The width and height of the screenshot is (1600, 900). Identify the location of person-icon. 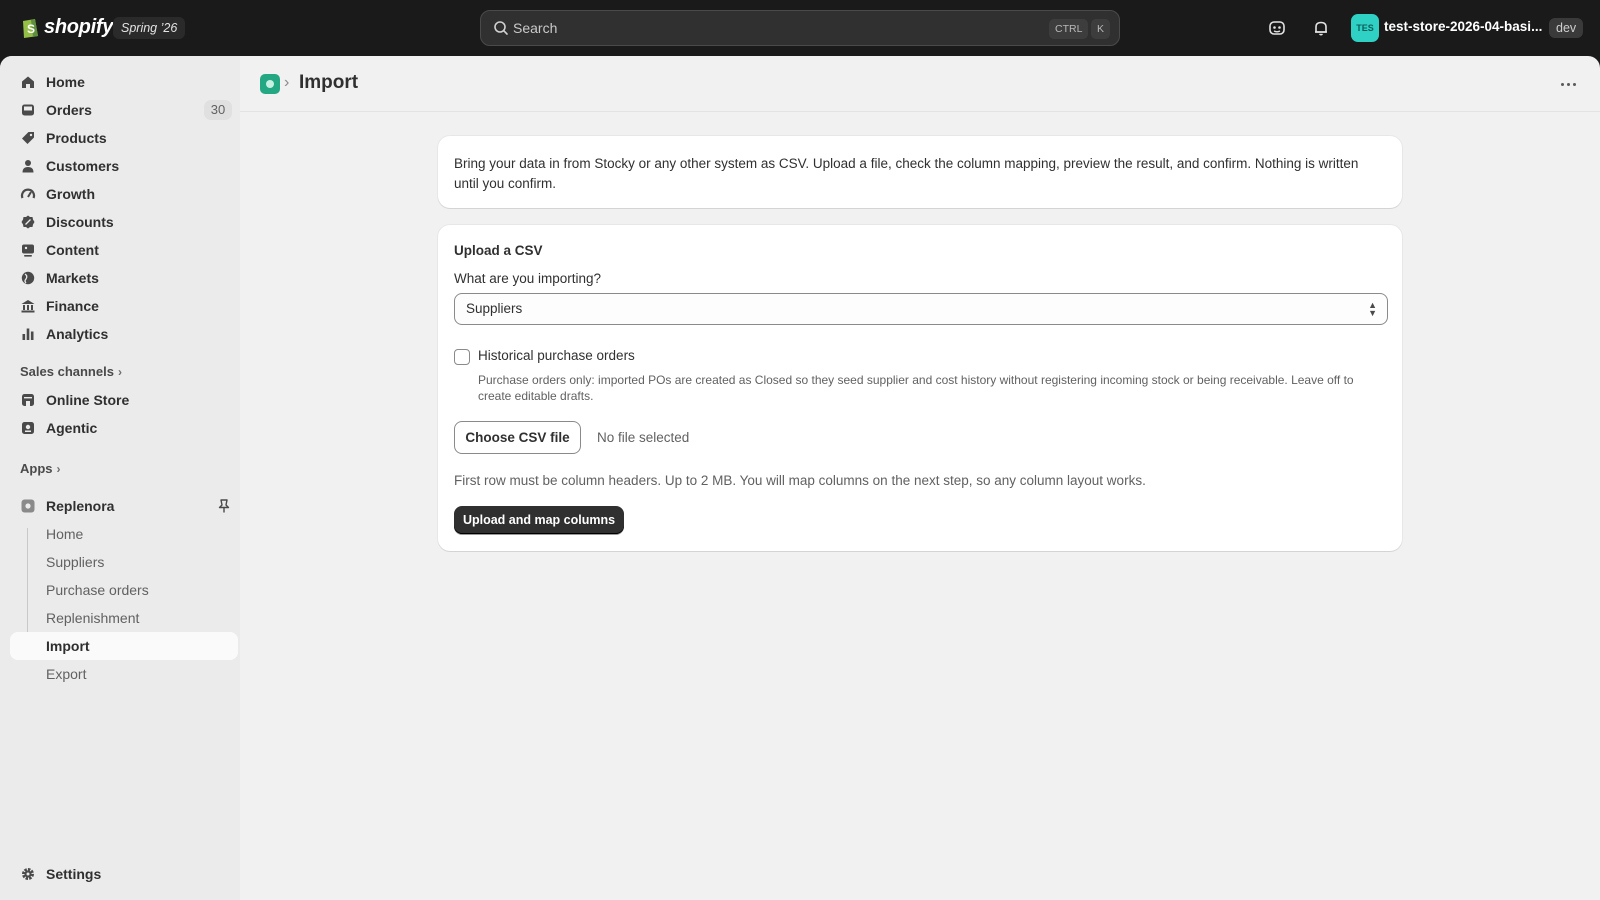
(28, 166).